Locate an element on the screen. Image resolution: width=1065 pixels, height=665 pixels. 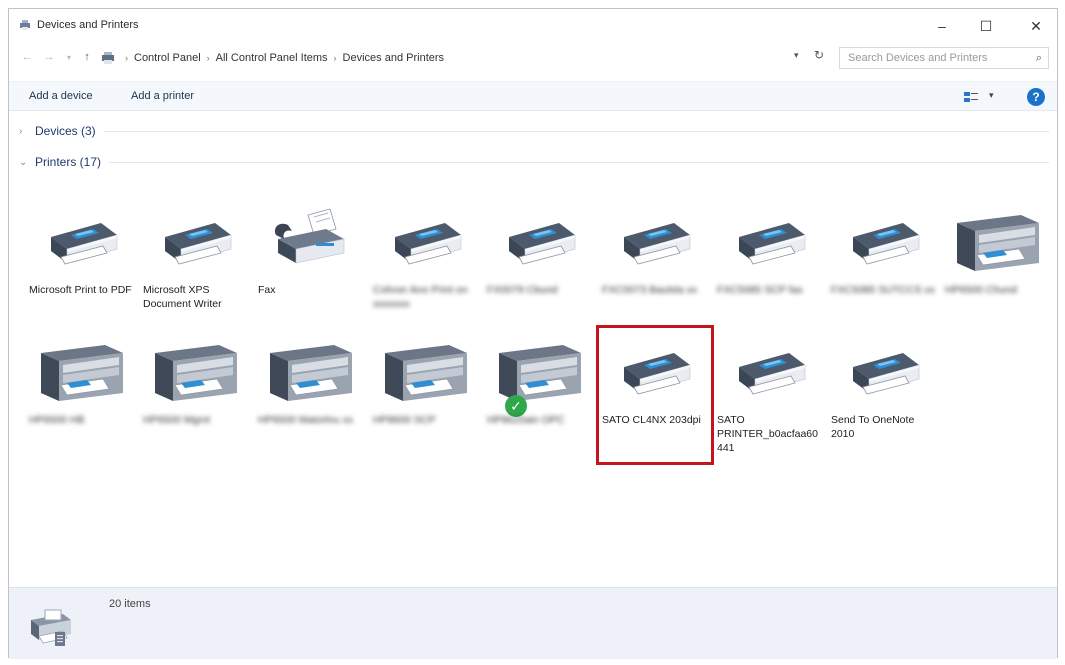
chevron-right-icon: › is located at coordinates (21, 131).